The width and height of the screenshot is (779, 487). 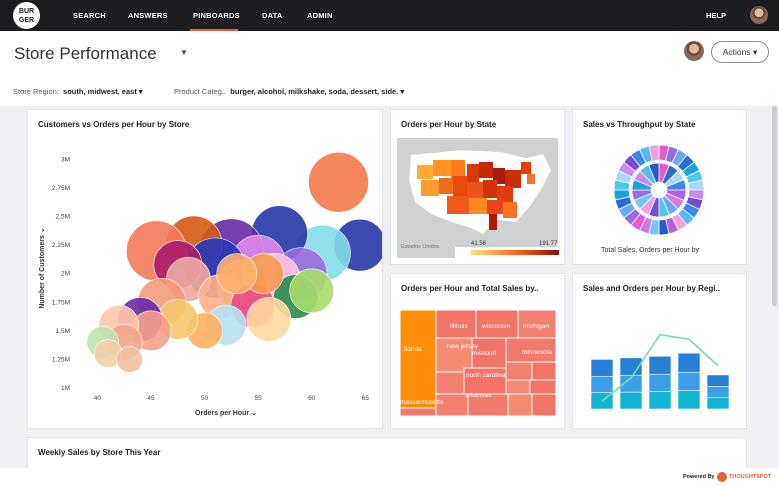 What do you see at coordinates (389, 477) in the screenshot?
I see `footer` at bounding box center [389, 477].